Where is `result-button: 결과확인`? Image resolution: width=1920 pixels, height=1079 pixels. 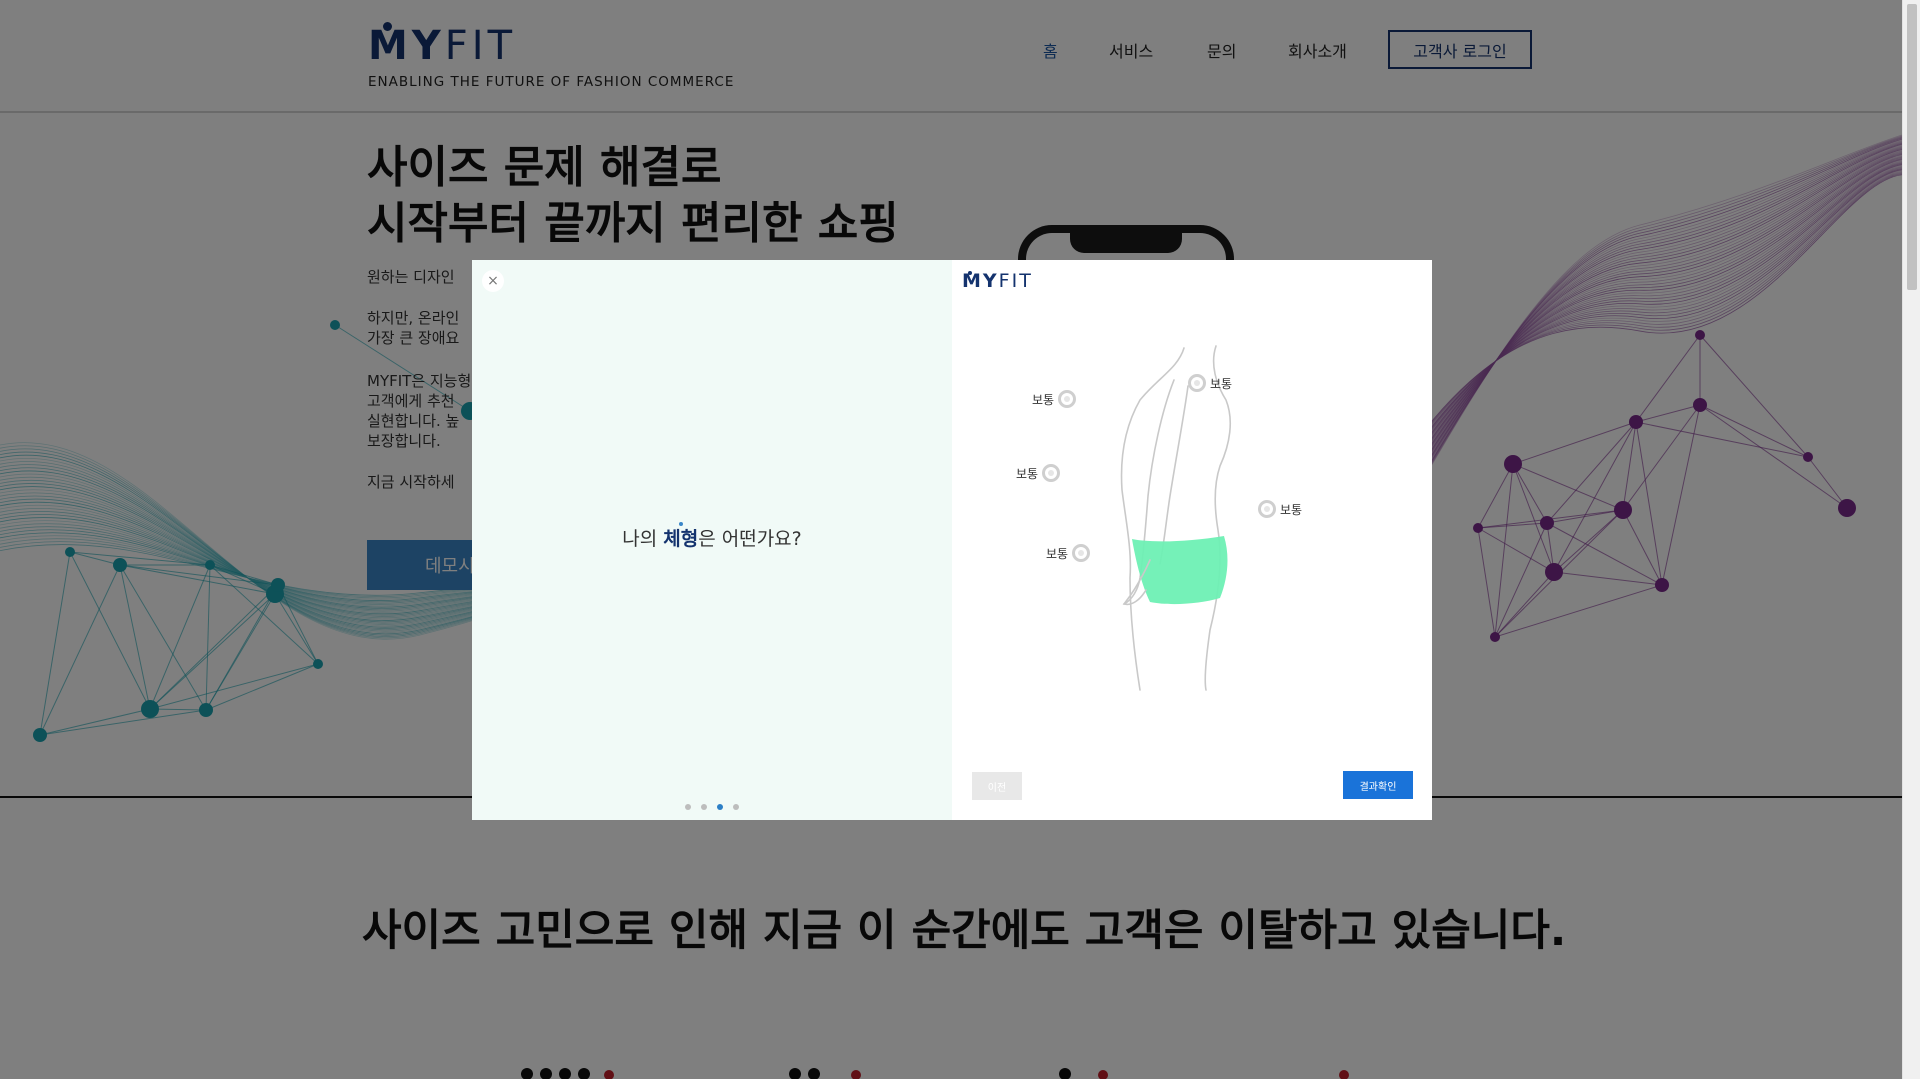
result-button: 결과확인 is located at coordinates (1378, 785).